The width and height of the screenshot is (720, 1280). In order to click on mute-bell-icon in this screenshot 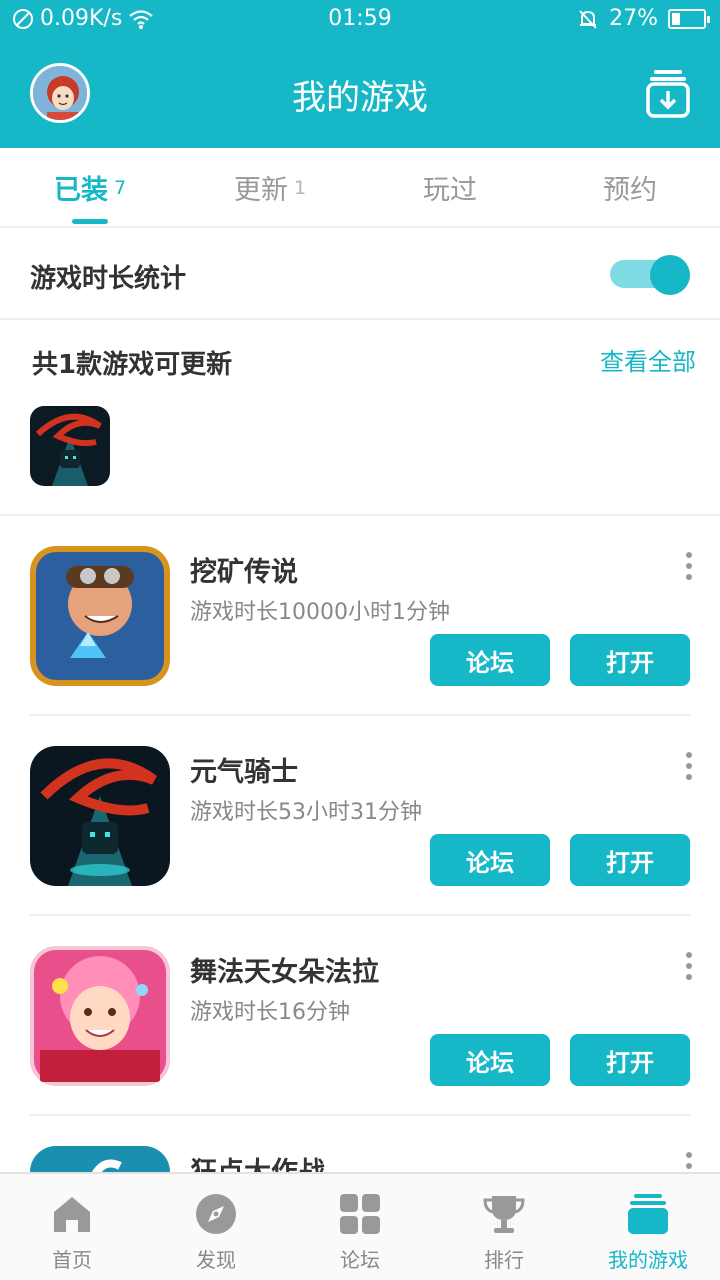, I will do `click(588, 19)`.